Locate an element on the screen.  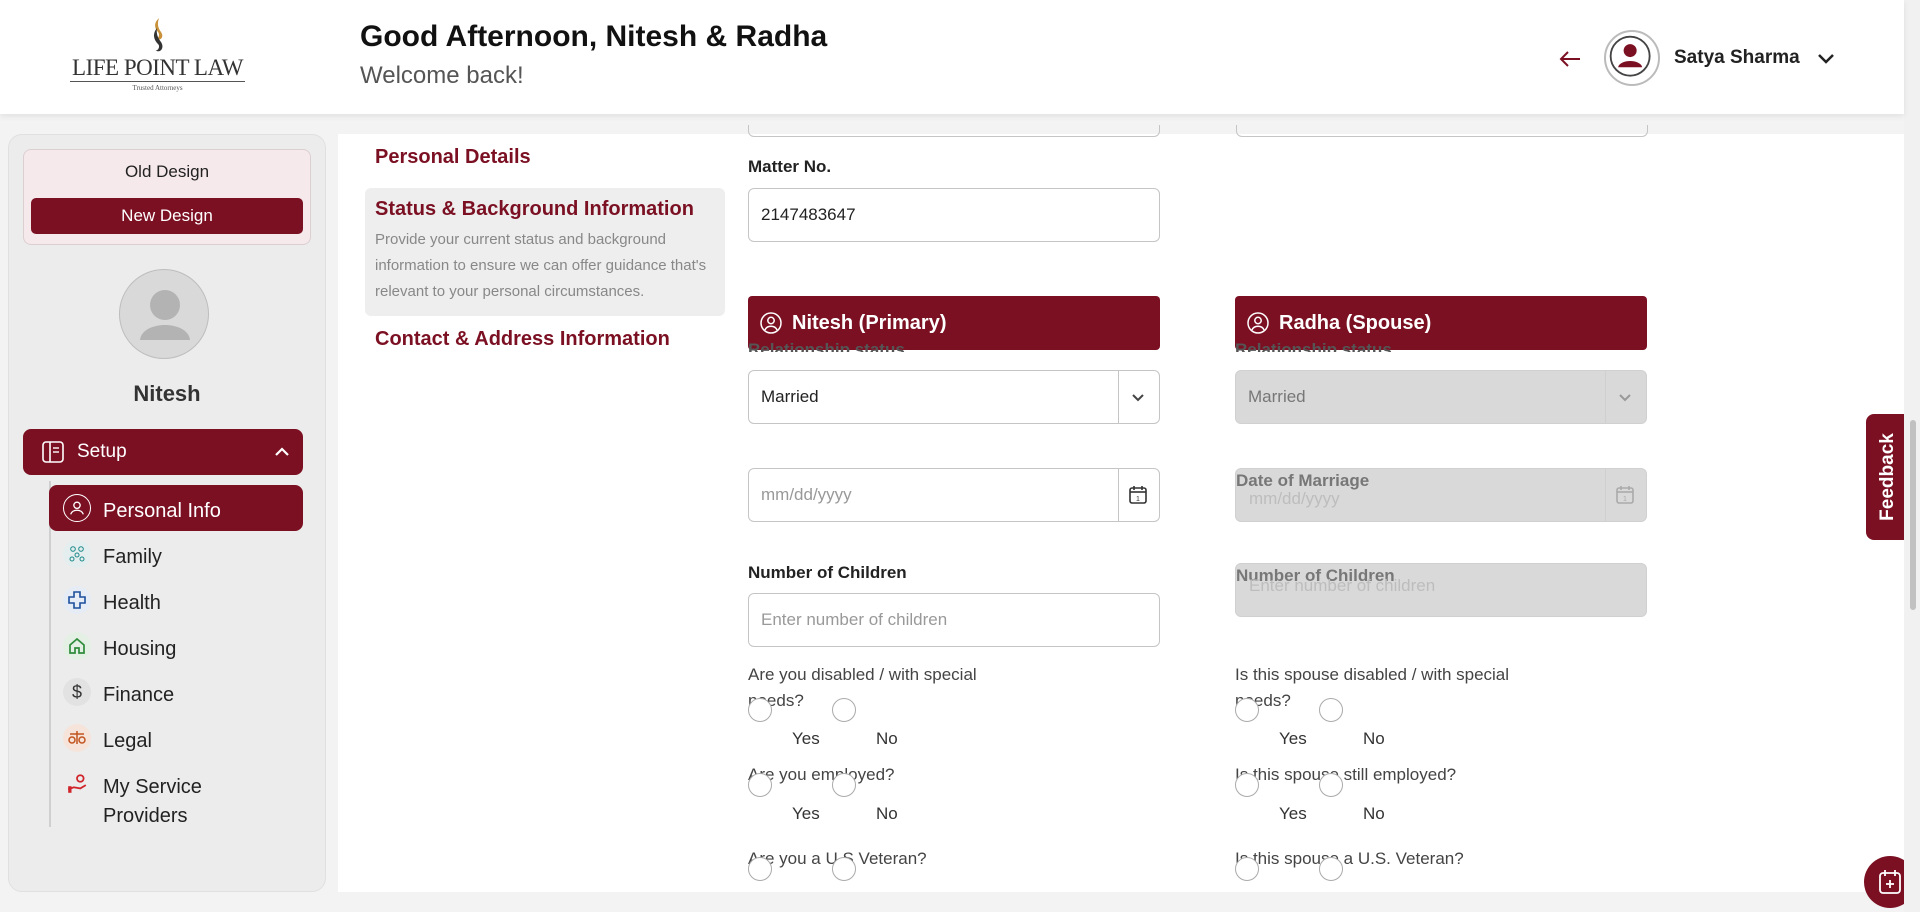
relationship-status-label: Relationship status is located at coordinates (826, 346).